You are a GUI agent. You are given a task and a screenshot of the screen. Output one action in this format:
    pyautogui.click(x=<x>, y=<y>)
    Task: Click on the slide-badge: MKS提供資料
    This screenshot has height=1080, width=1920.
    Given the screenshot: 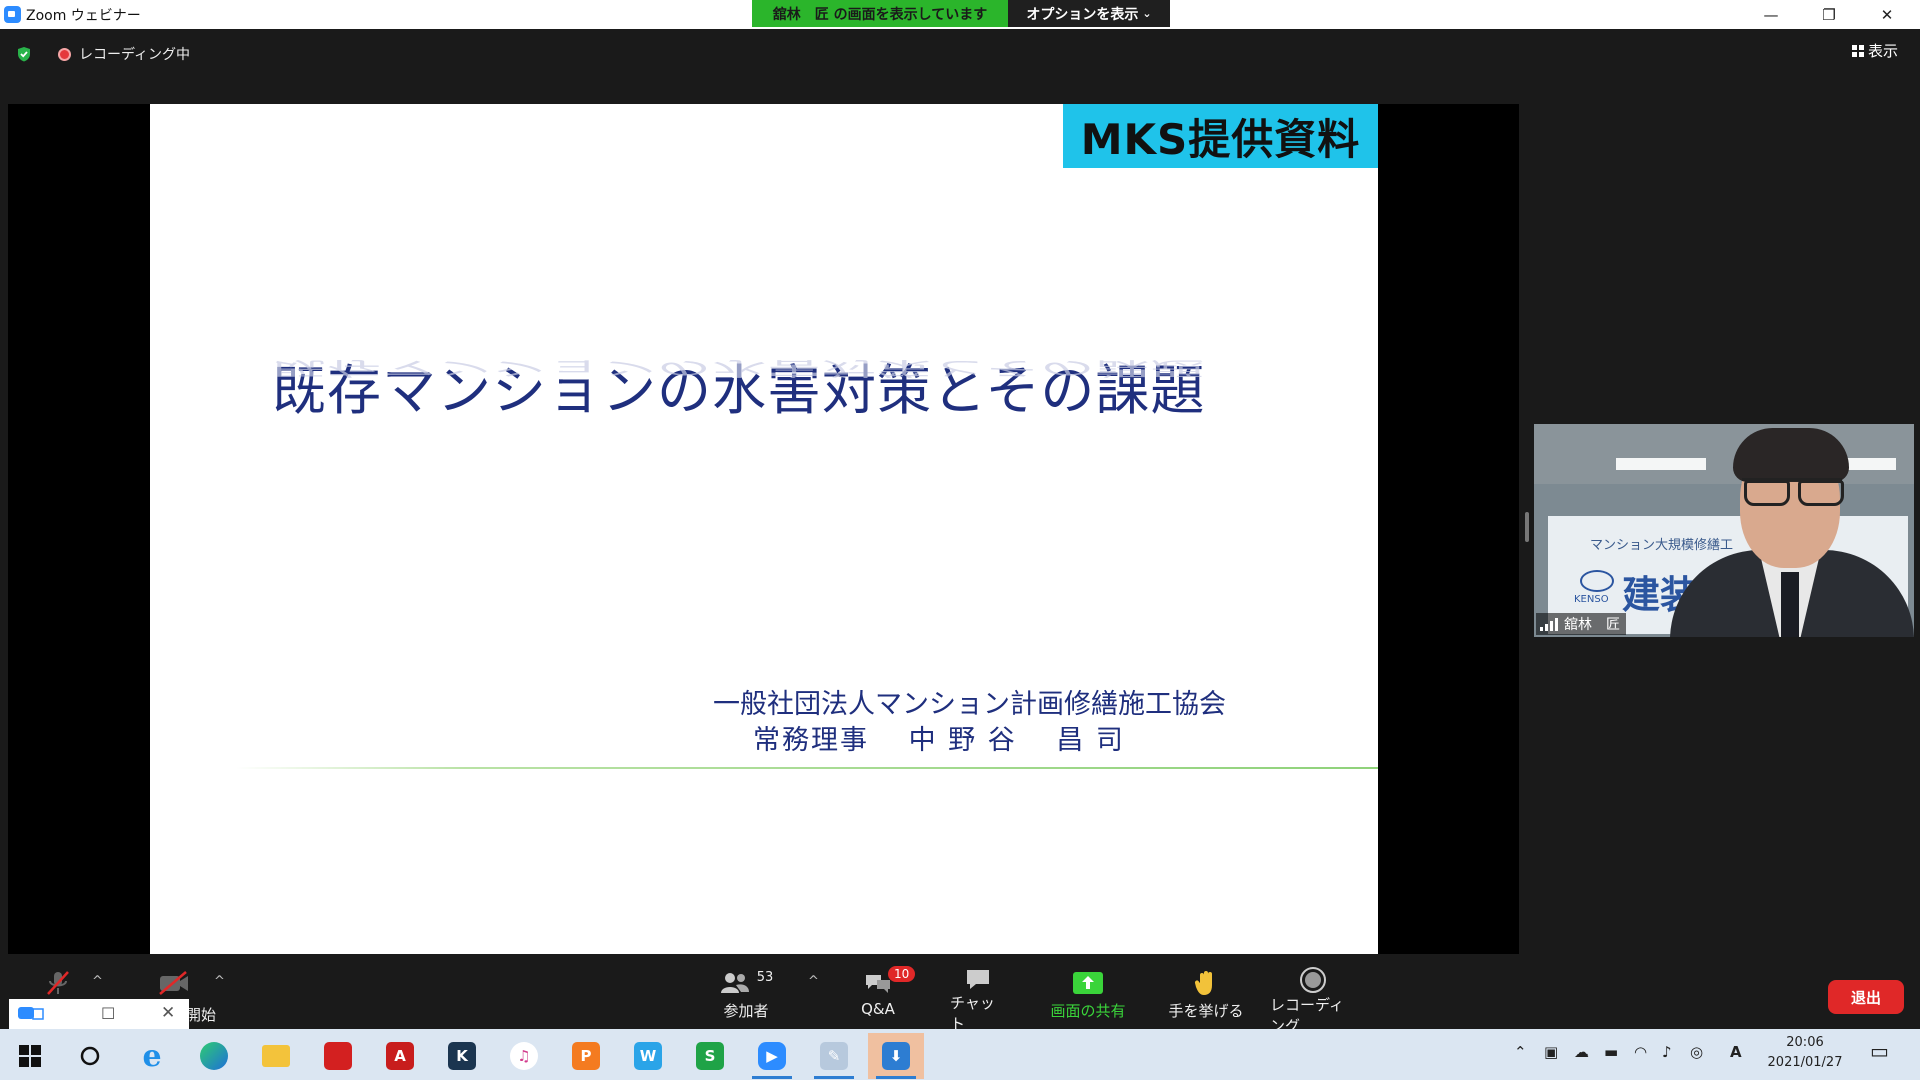 What is the action you would take?
    pyautogui.click(x=1220, y=136)
    